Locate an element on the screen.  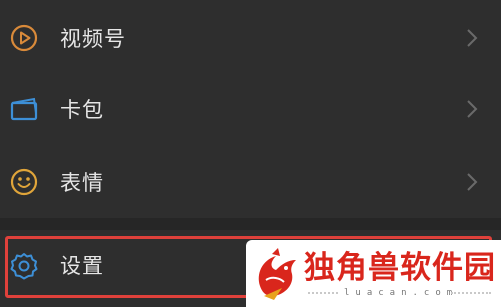
menu-item-label: 视频号 is located at coordinates (93, 39).